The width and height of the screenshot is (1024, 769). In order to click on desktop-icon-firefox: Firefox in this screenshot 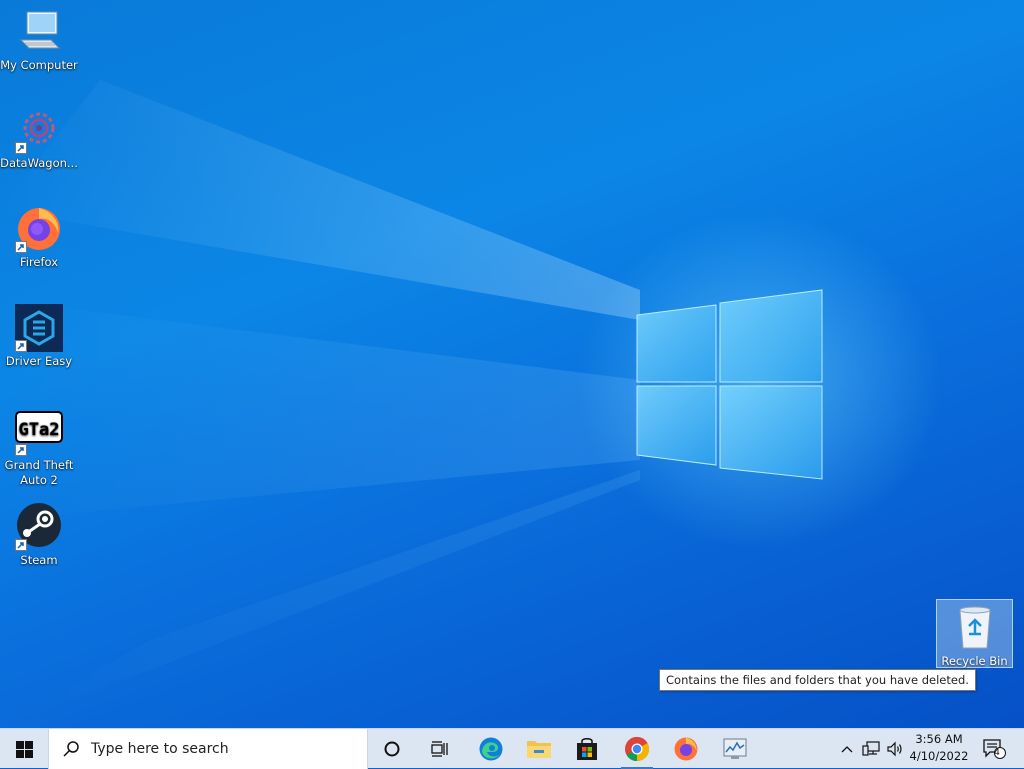, I will do `click(39, 237)`.